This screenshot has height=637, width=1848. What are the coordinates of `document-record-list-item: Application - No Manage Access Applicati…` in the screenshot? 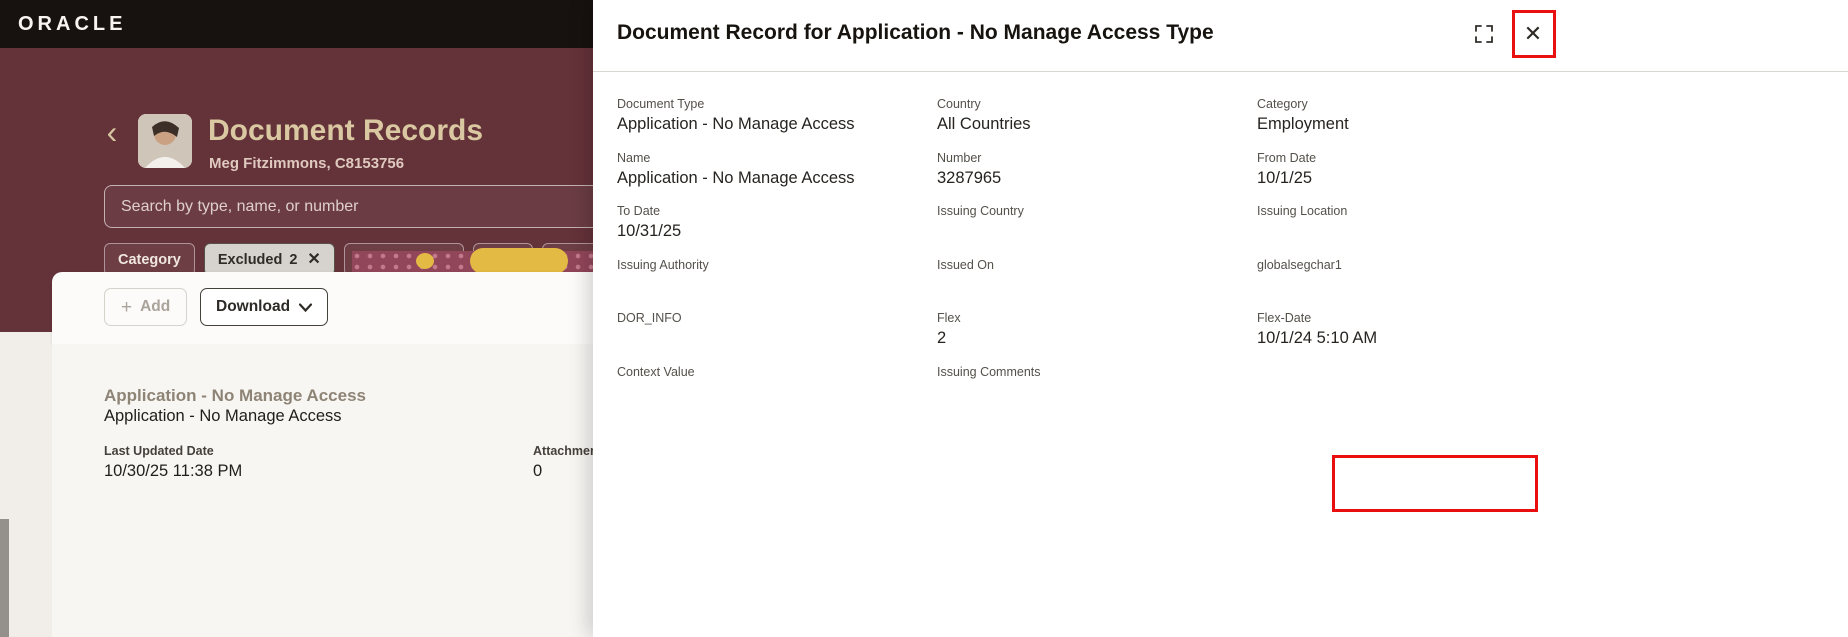 It's located at (322, 490).